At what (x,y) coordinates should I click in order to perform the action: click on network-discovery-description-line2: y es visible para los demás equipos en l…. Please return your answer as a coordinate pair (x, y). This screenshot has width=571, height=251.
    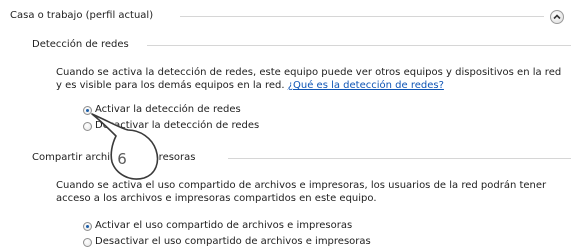
    Looking at the image, I should click on (250, 85).